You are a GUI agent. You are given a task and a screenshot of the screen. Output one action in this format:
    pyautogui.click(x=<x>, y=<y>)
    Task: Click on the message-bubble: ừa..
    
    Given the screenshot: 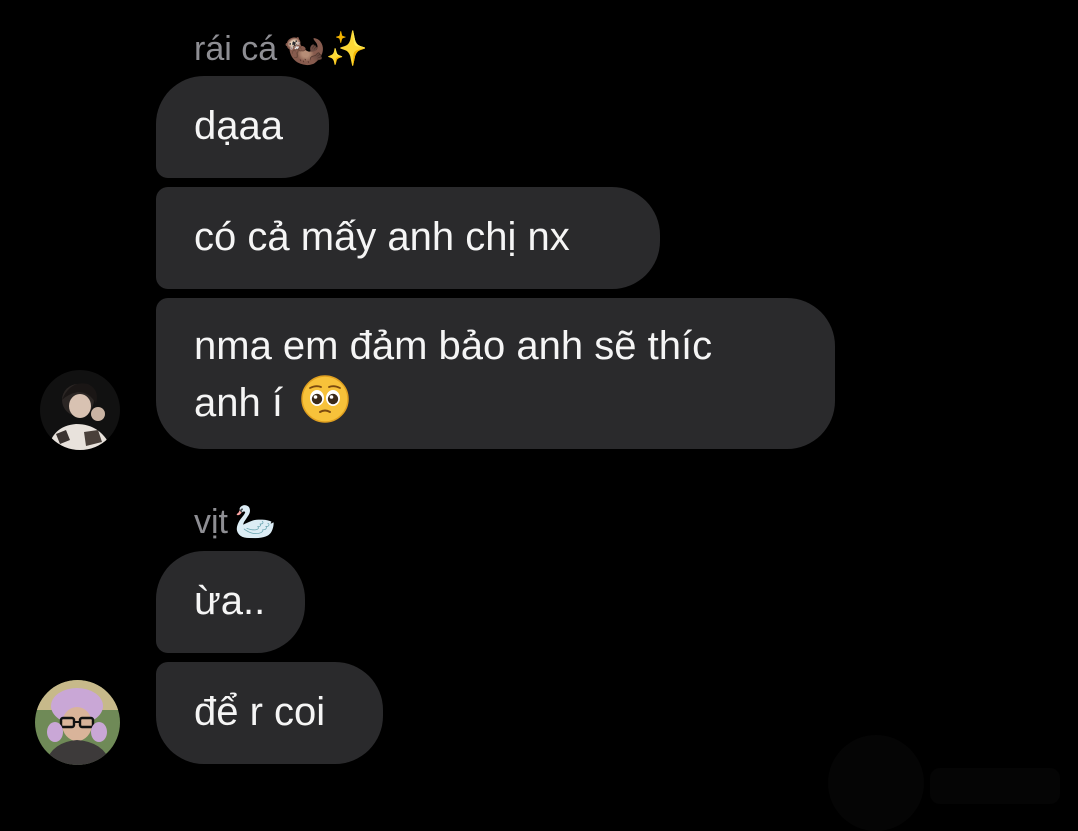 What is the action you would take?
    pyautogui.click(x=230, y=602)
    